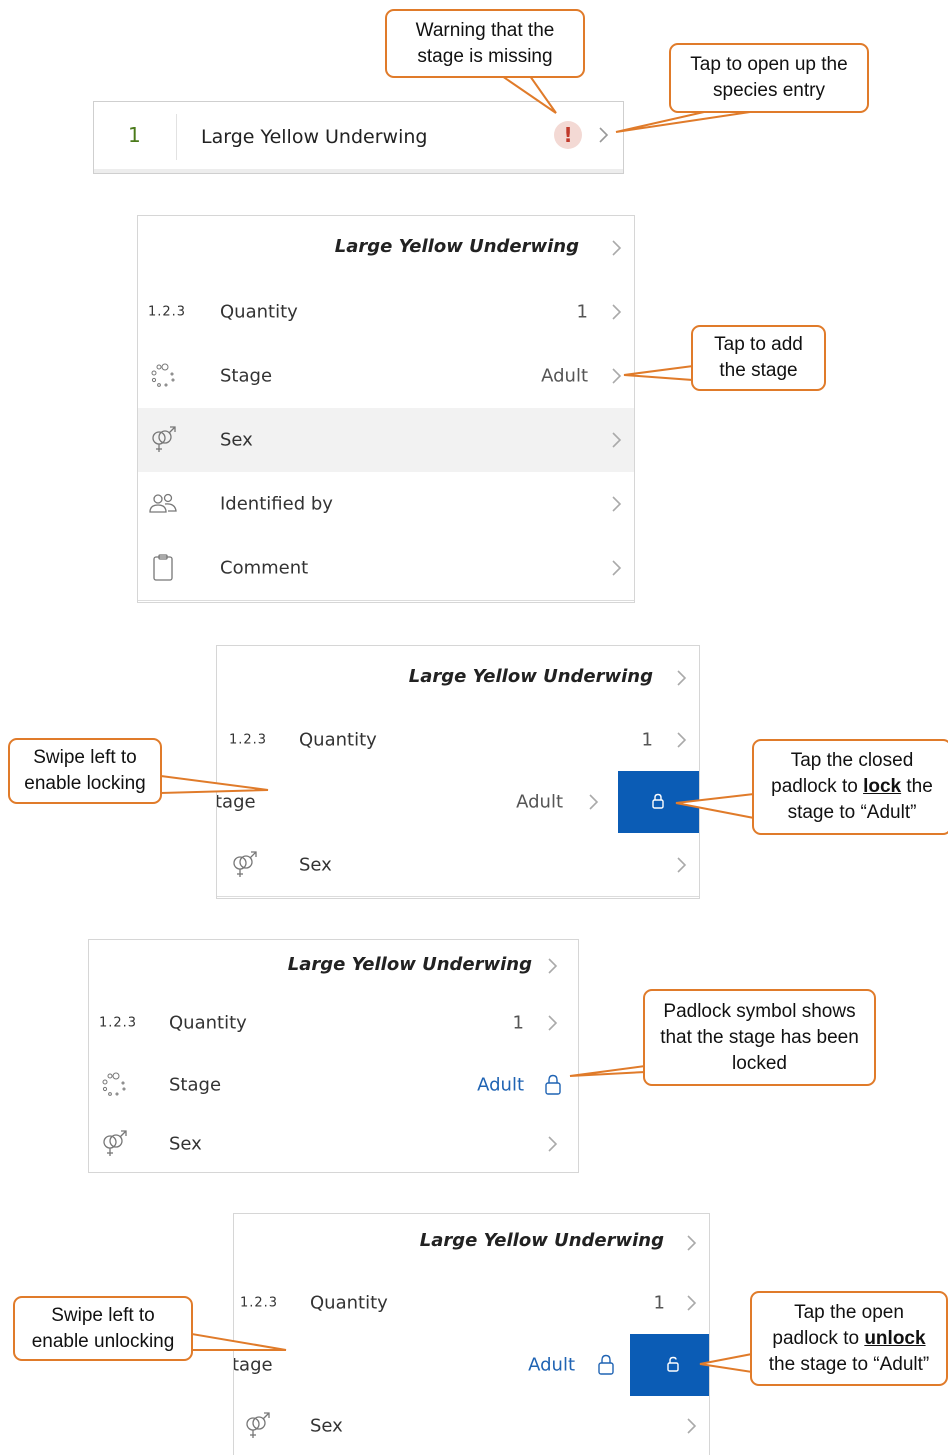 This screenshot has height=1455, width=948. Describe the element at coordinates (333, 1085) in the screenshot. I see `stage-row-locked: Stage Adult` at that location.